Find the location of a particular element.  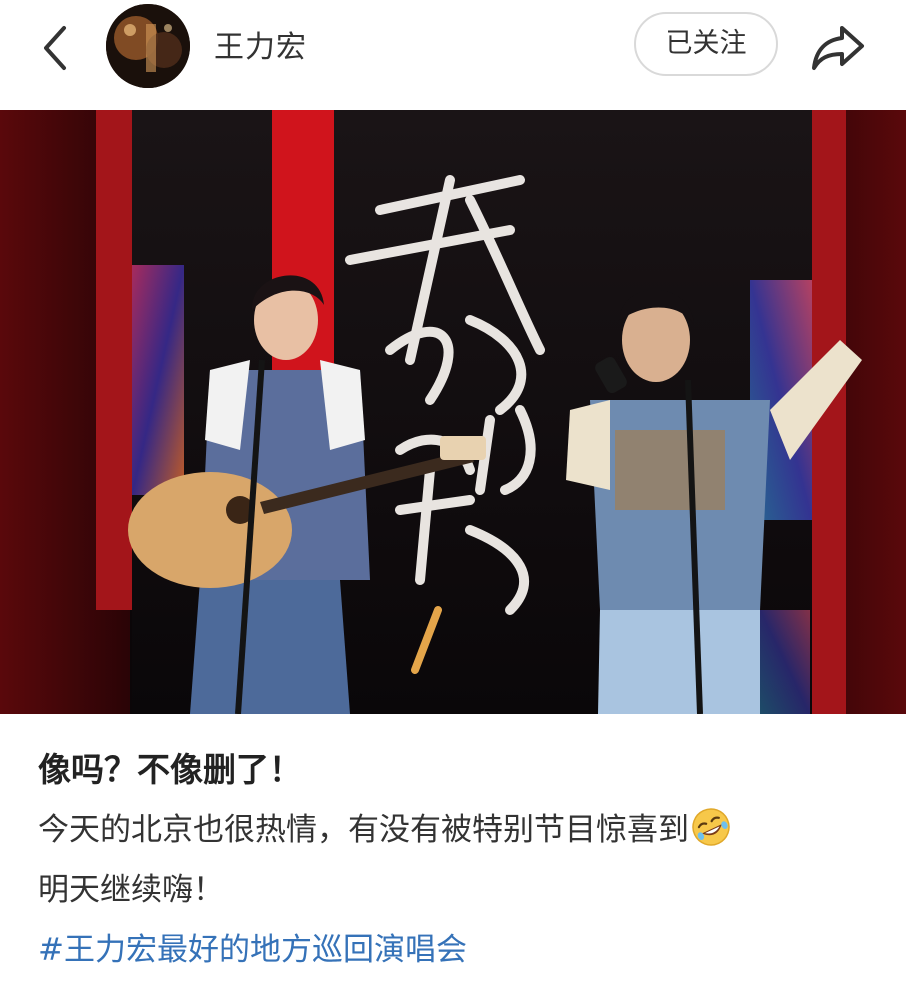

avatar is located at coordinates (148, 46).